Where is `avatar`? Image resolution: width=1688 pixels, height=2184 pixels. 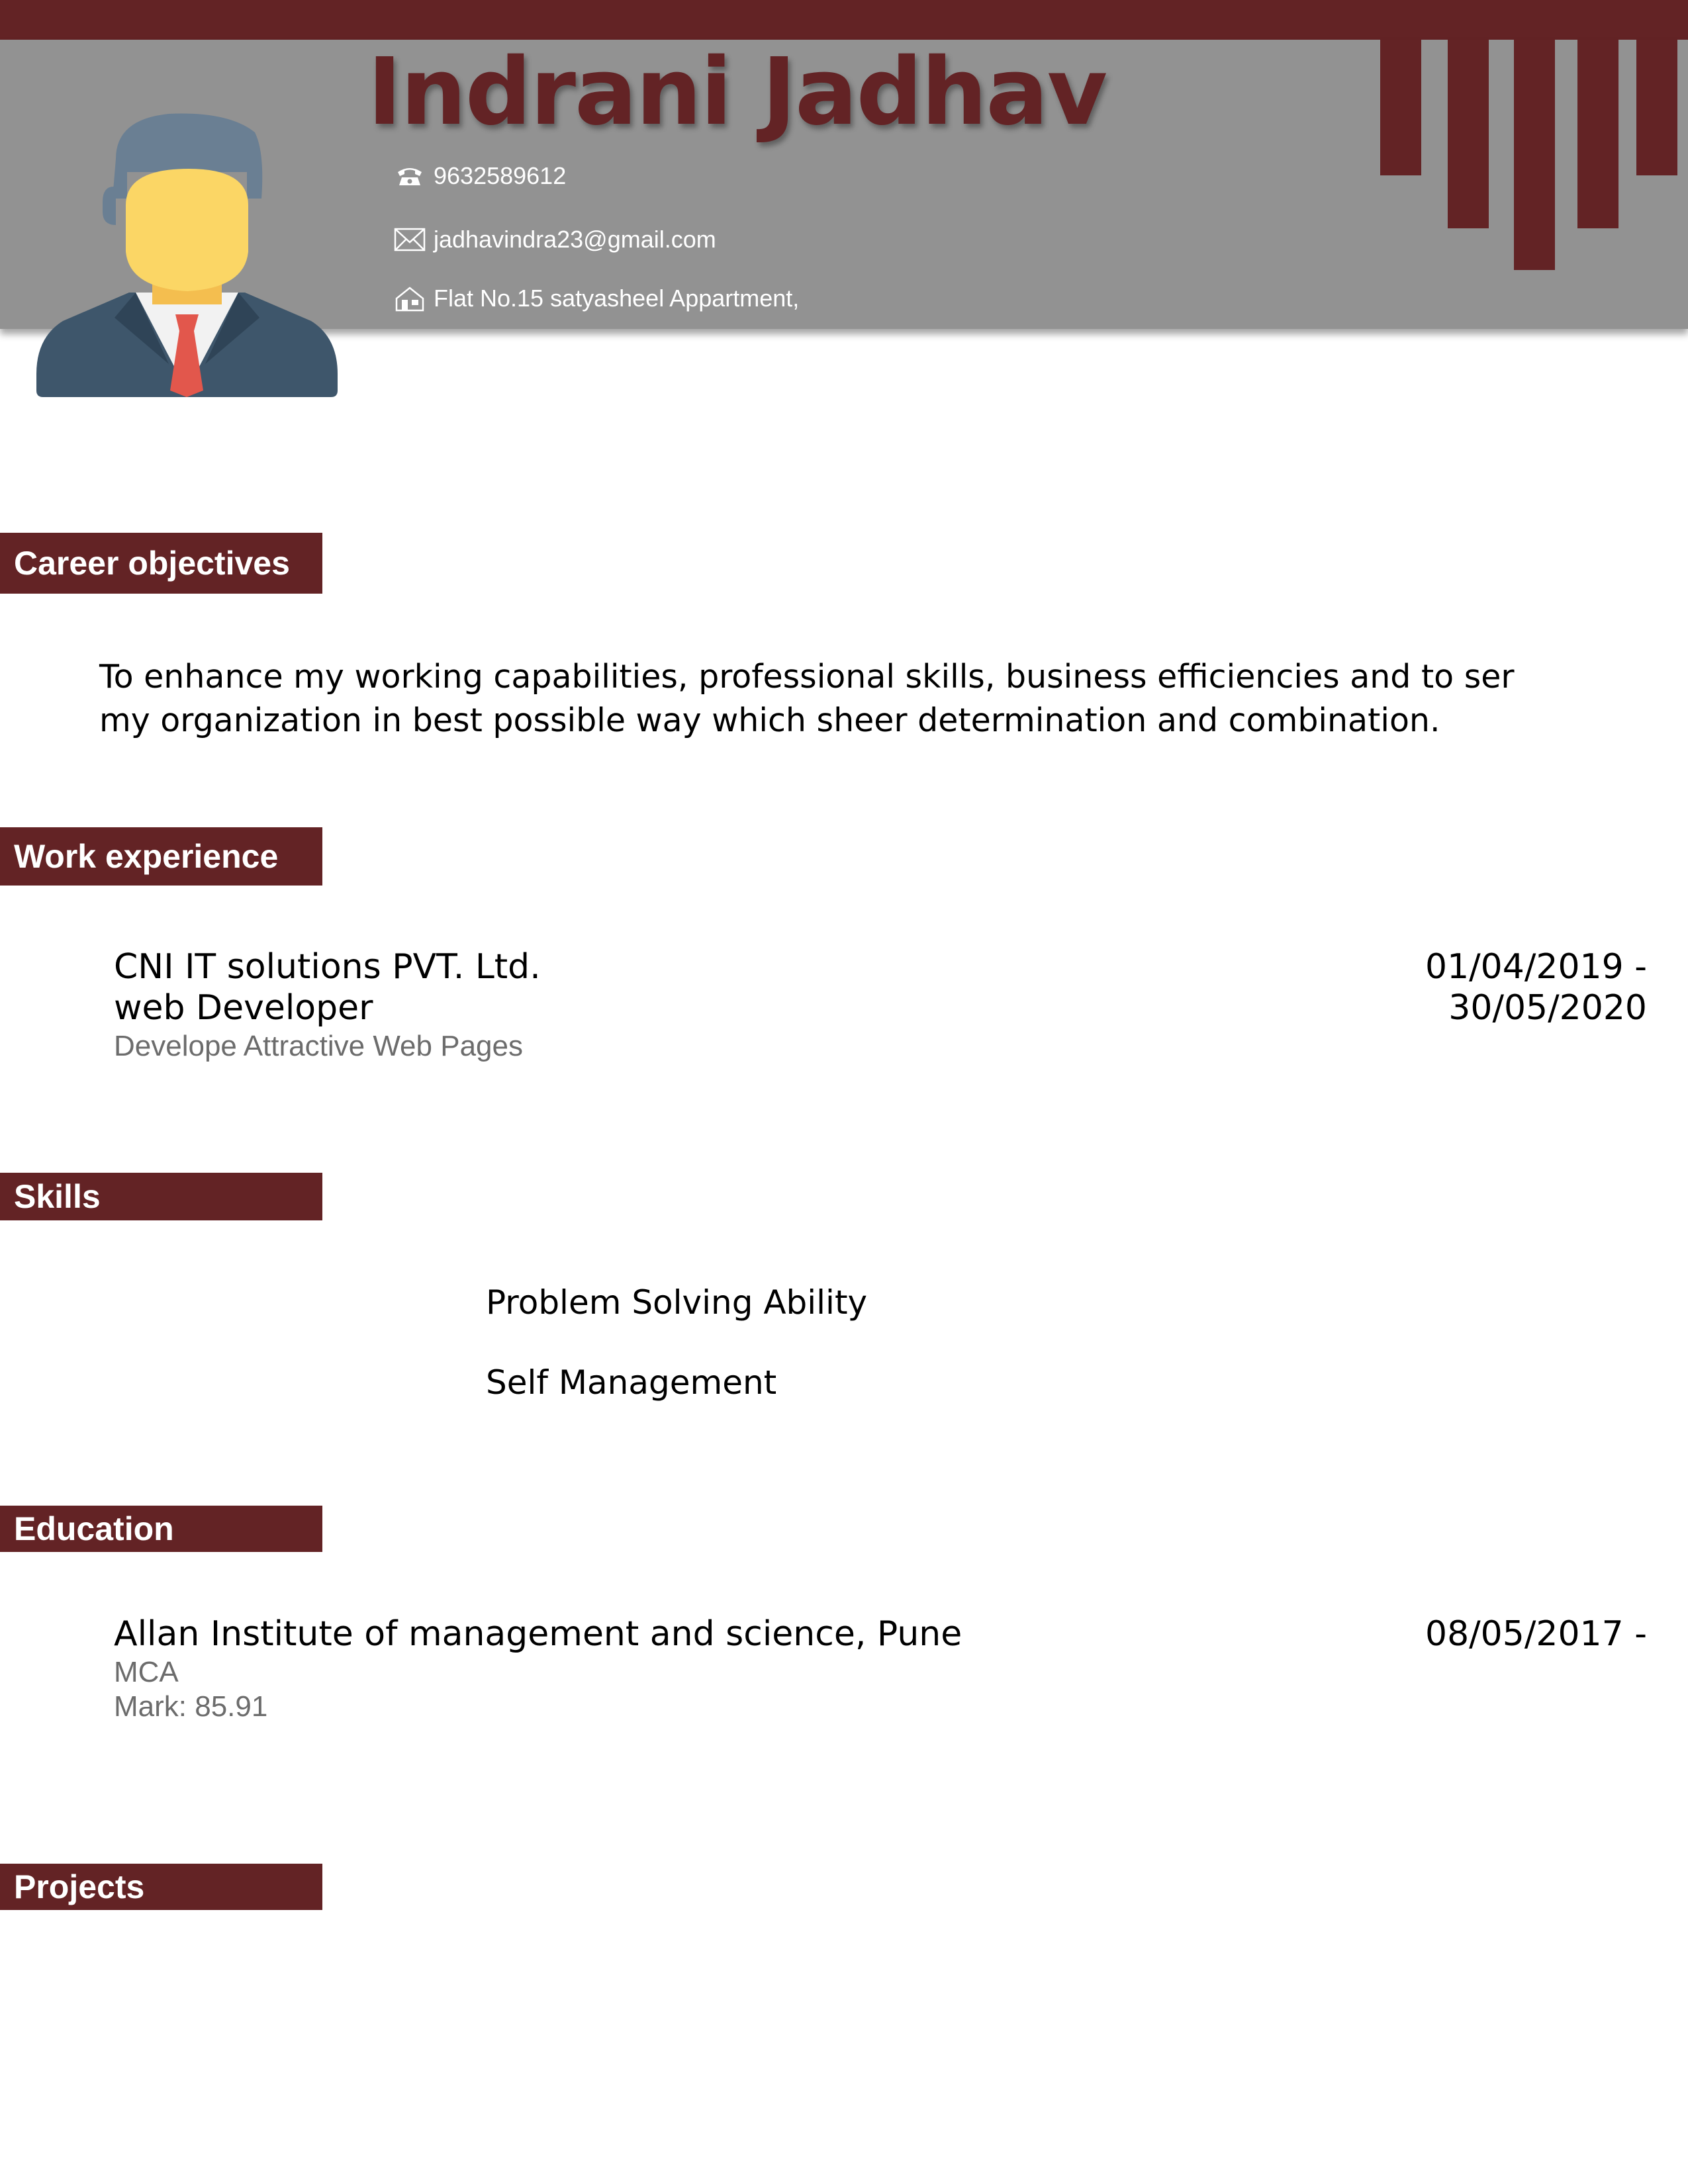 avatar is located at coordinates (187, 255).